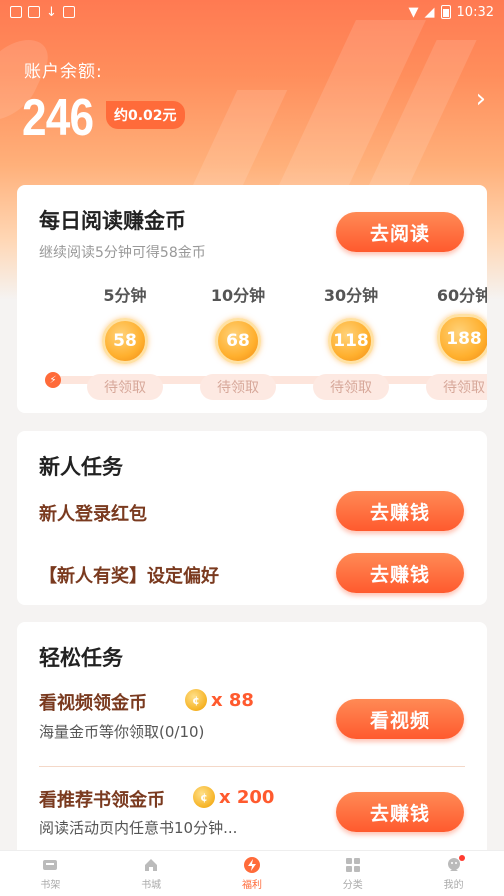 This screenshot has width=504, height=896. I want to click on grid-icon, so click(353, 865).